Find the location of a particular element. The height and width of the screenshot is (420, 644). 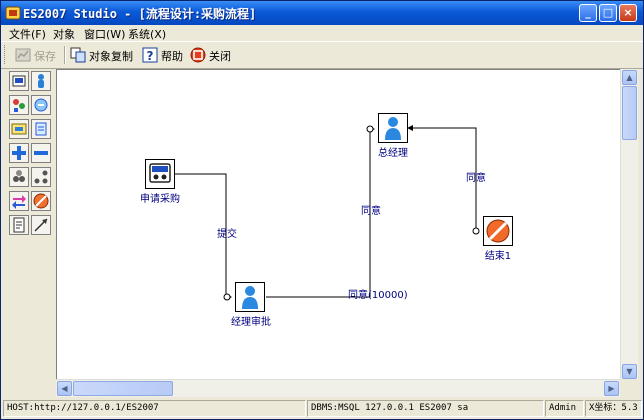

end-icon is located at coordinates (498, 231).